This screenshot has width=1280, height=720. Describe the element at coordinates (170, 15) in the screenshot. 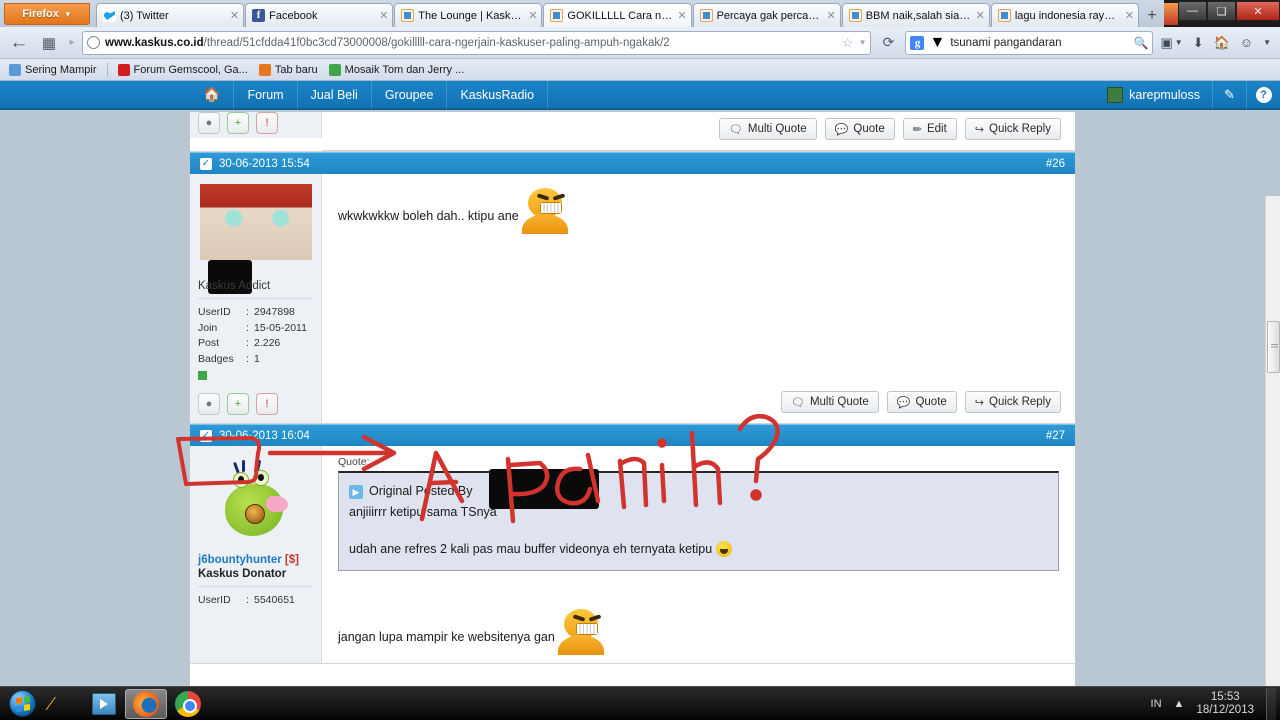

I see `browser-tab-twitter: (3) Twitter ✕` at that location.